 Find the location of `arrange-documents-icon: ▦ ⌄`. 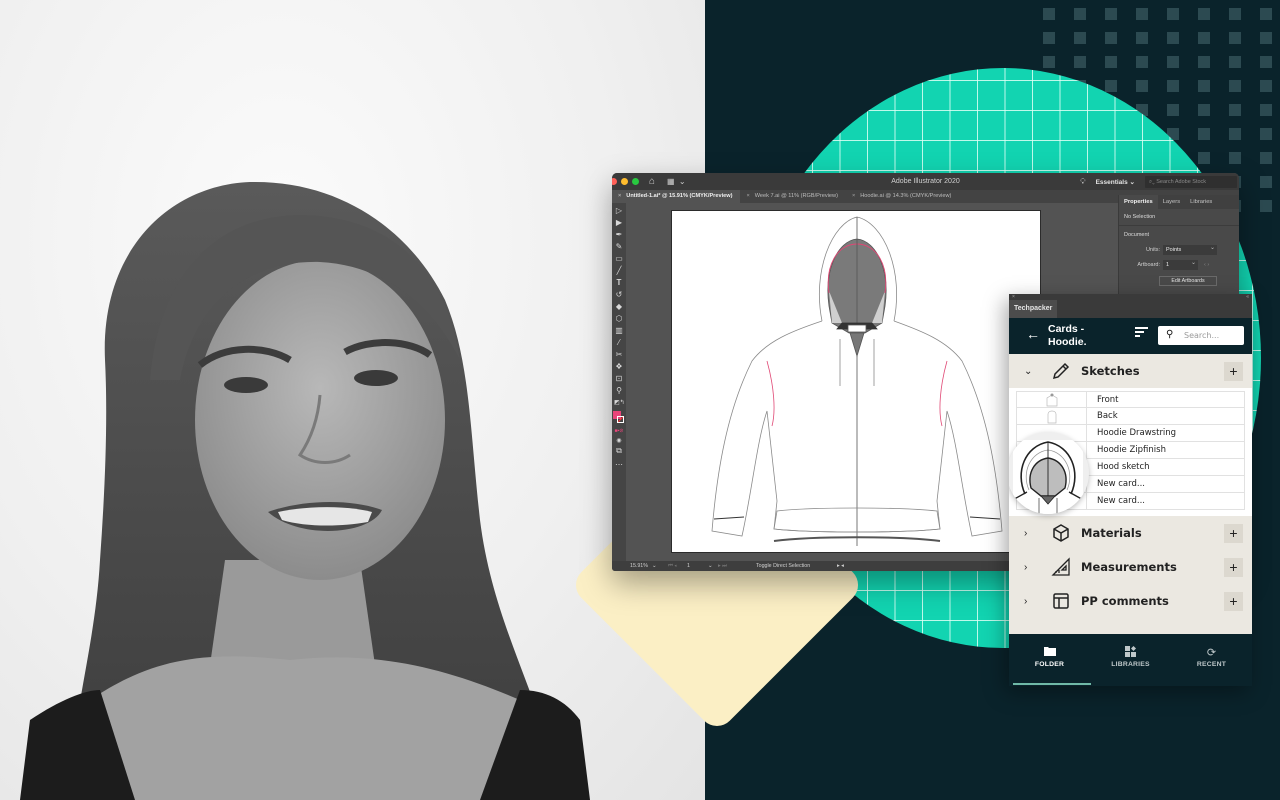

arrange-documents-icon: ▦ ⌄ is located at coordinates (676, 181).